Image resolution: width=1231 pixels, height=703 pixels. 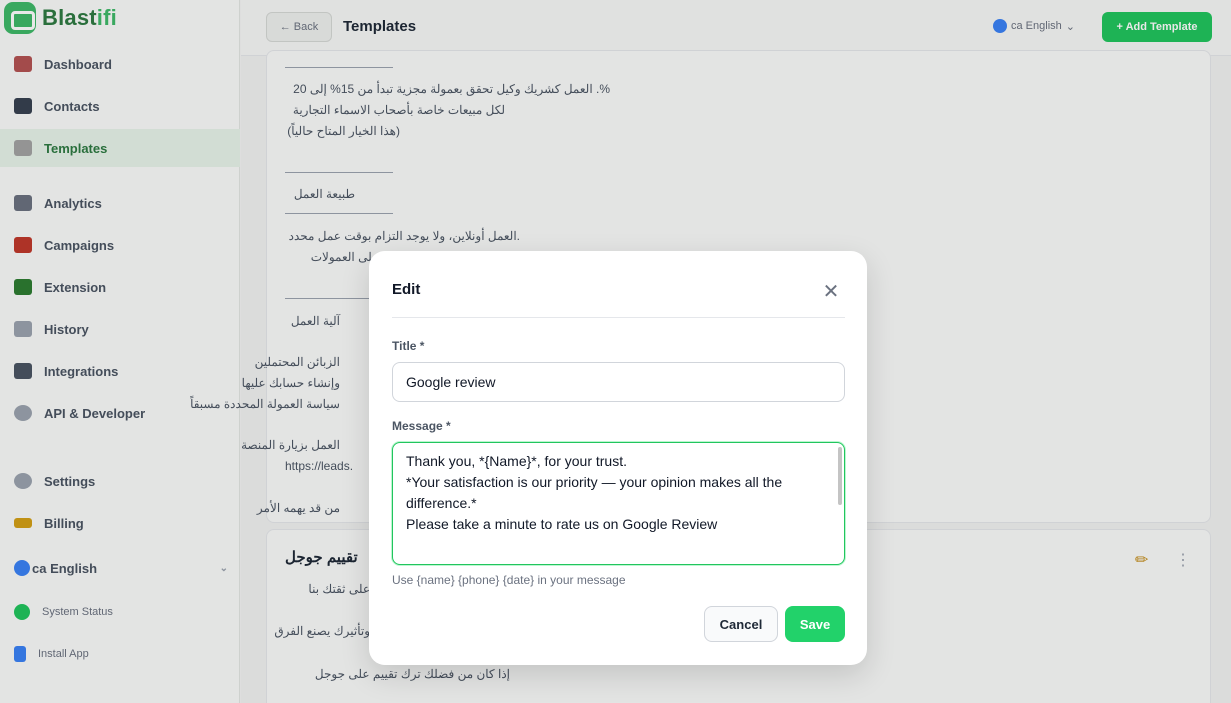 What do you see at coordinates (516, 461) in the screenshot?
I see `message-line: Thank you, *{Name}*, for your trust.` at bounding box center [516, 461].